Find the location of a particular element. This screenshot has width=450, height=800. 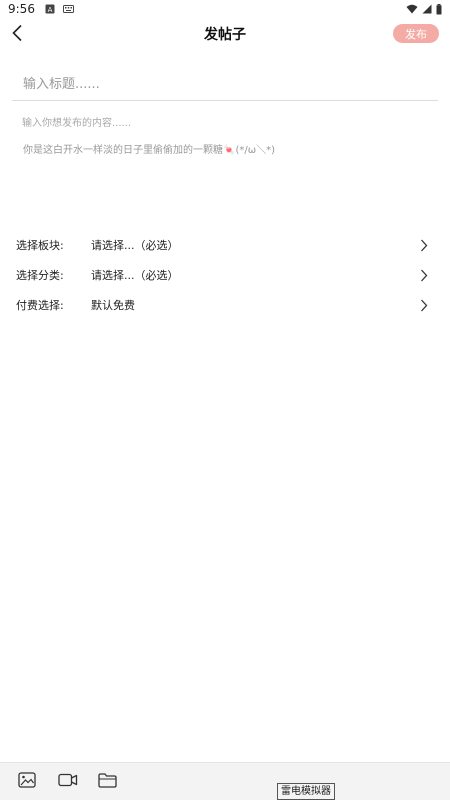

option-label: 付费选择: is located at coordinates (40, 305).